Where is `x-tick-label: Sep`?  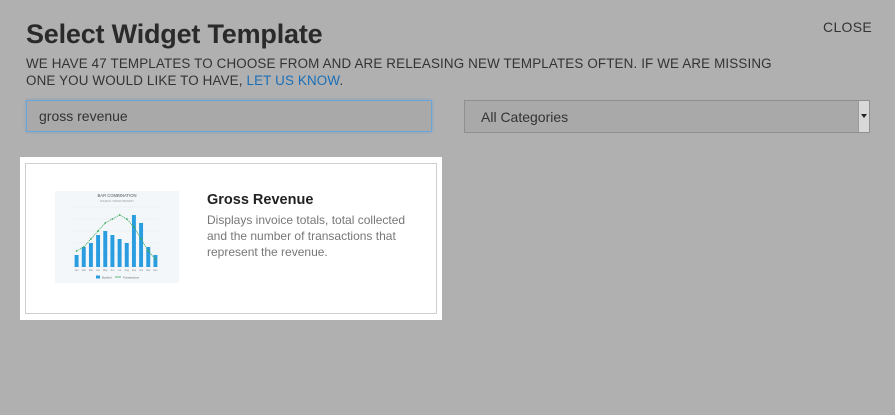 x-tick-label: Sep is located at coordinates (134, 270).